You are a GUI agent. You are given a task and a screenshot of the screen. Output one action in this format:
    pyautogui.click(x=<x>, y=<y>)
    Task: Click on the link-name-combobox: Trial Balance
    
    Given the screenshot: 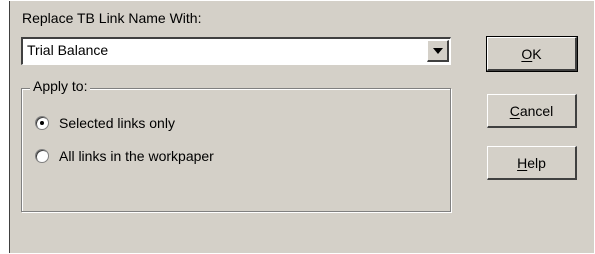 What is the action you would take?
    pyautogui.click(x=236, y=51)
    